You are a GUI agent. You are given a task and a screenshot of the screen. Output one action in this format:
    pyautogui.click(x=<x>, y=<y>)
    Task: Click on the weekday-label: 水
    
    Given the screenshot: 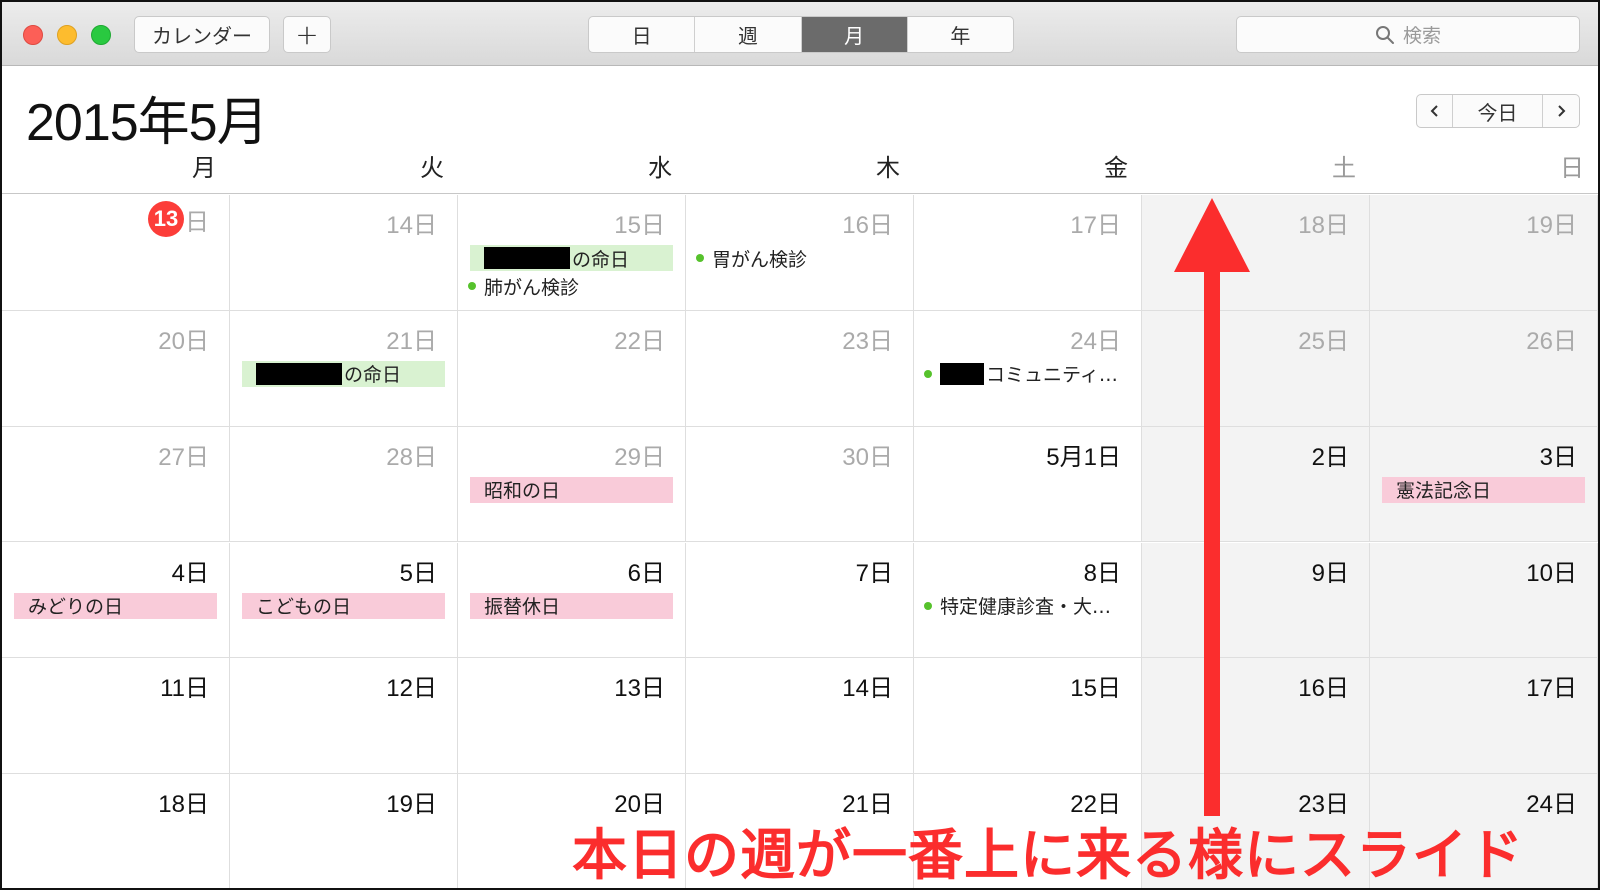 What is the action you would take?
    pyautogui.click(x=660, y=168)
    